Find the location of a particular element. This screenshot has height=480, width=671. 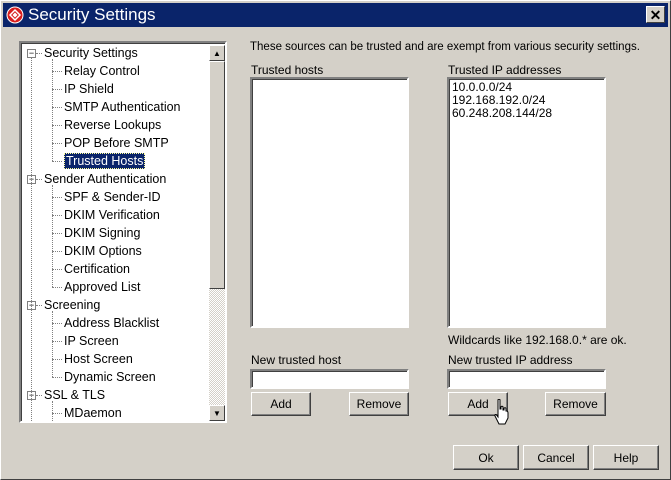

tree-item-trusted-hosts: Trusted Hosts is located at coordinates (105, 161).